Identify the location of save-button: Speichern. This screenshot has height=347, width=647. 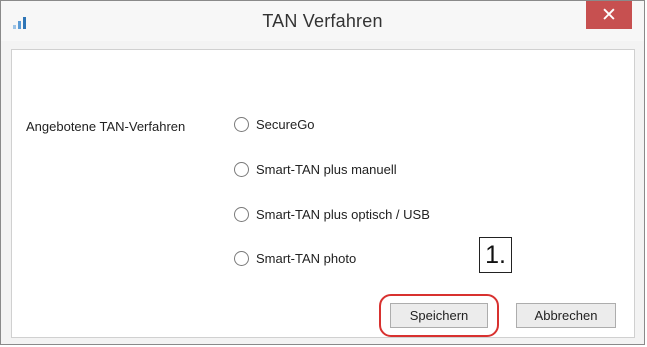
(439, 315).